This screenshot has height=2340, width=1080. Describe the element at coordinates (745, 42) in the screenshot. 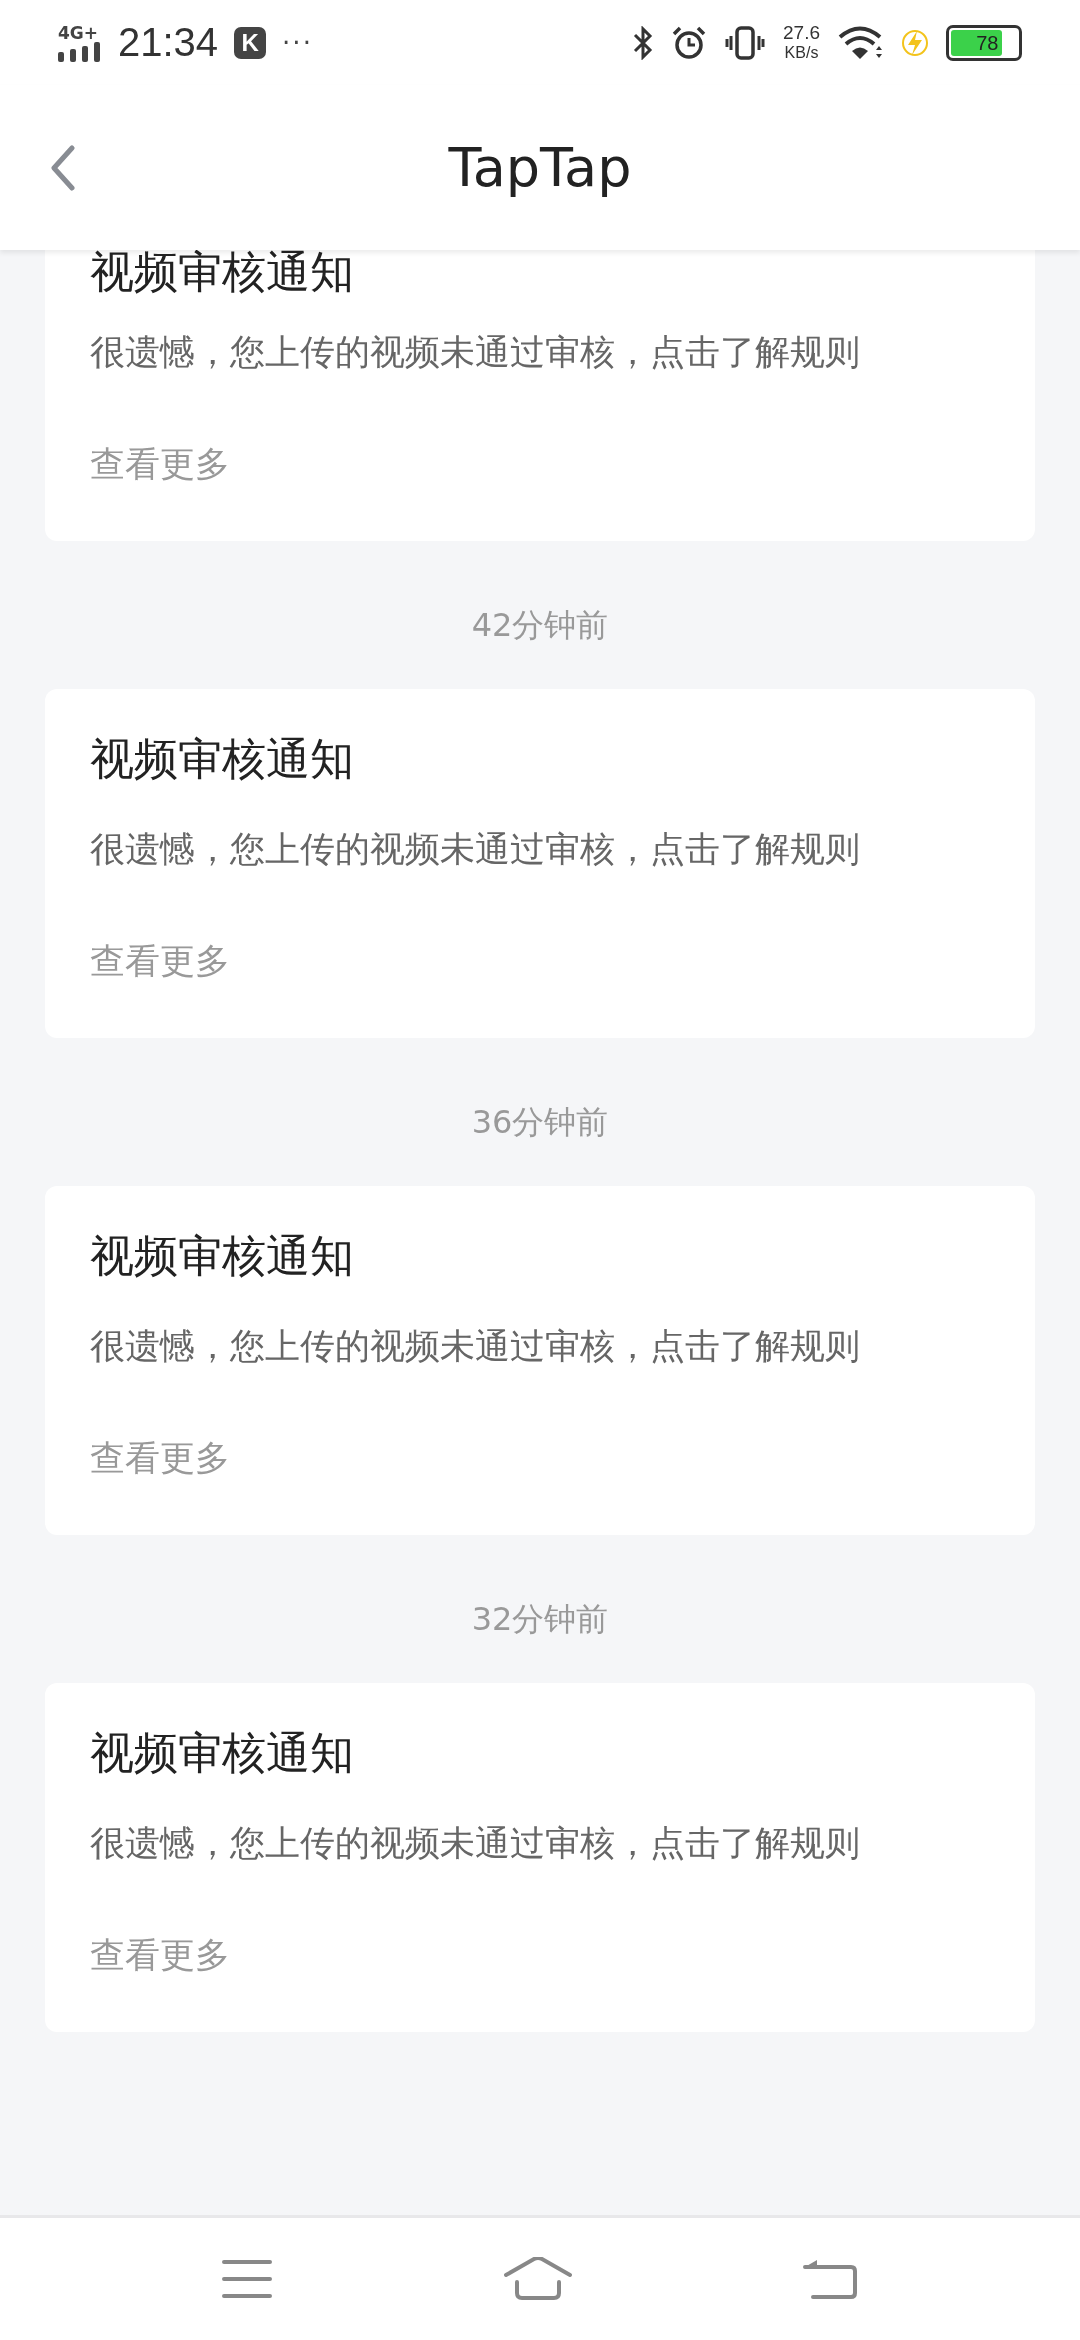

I see `vibrate-icon` at that location.